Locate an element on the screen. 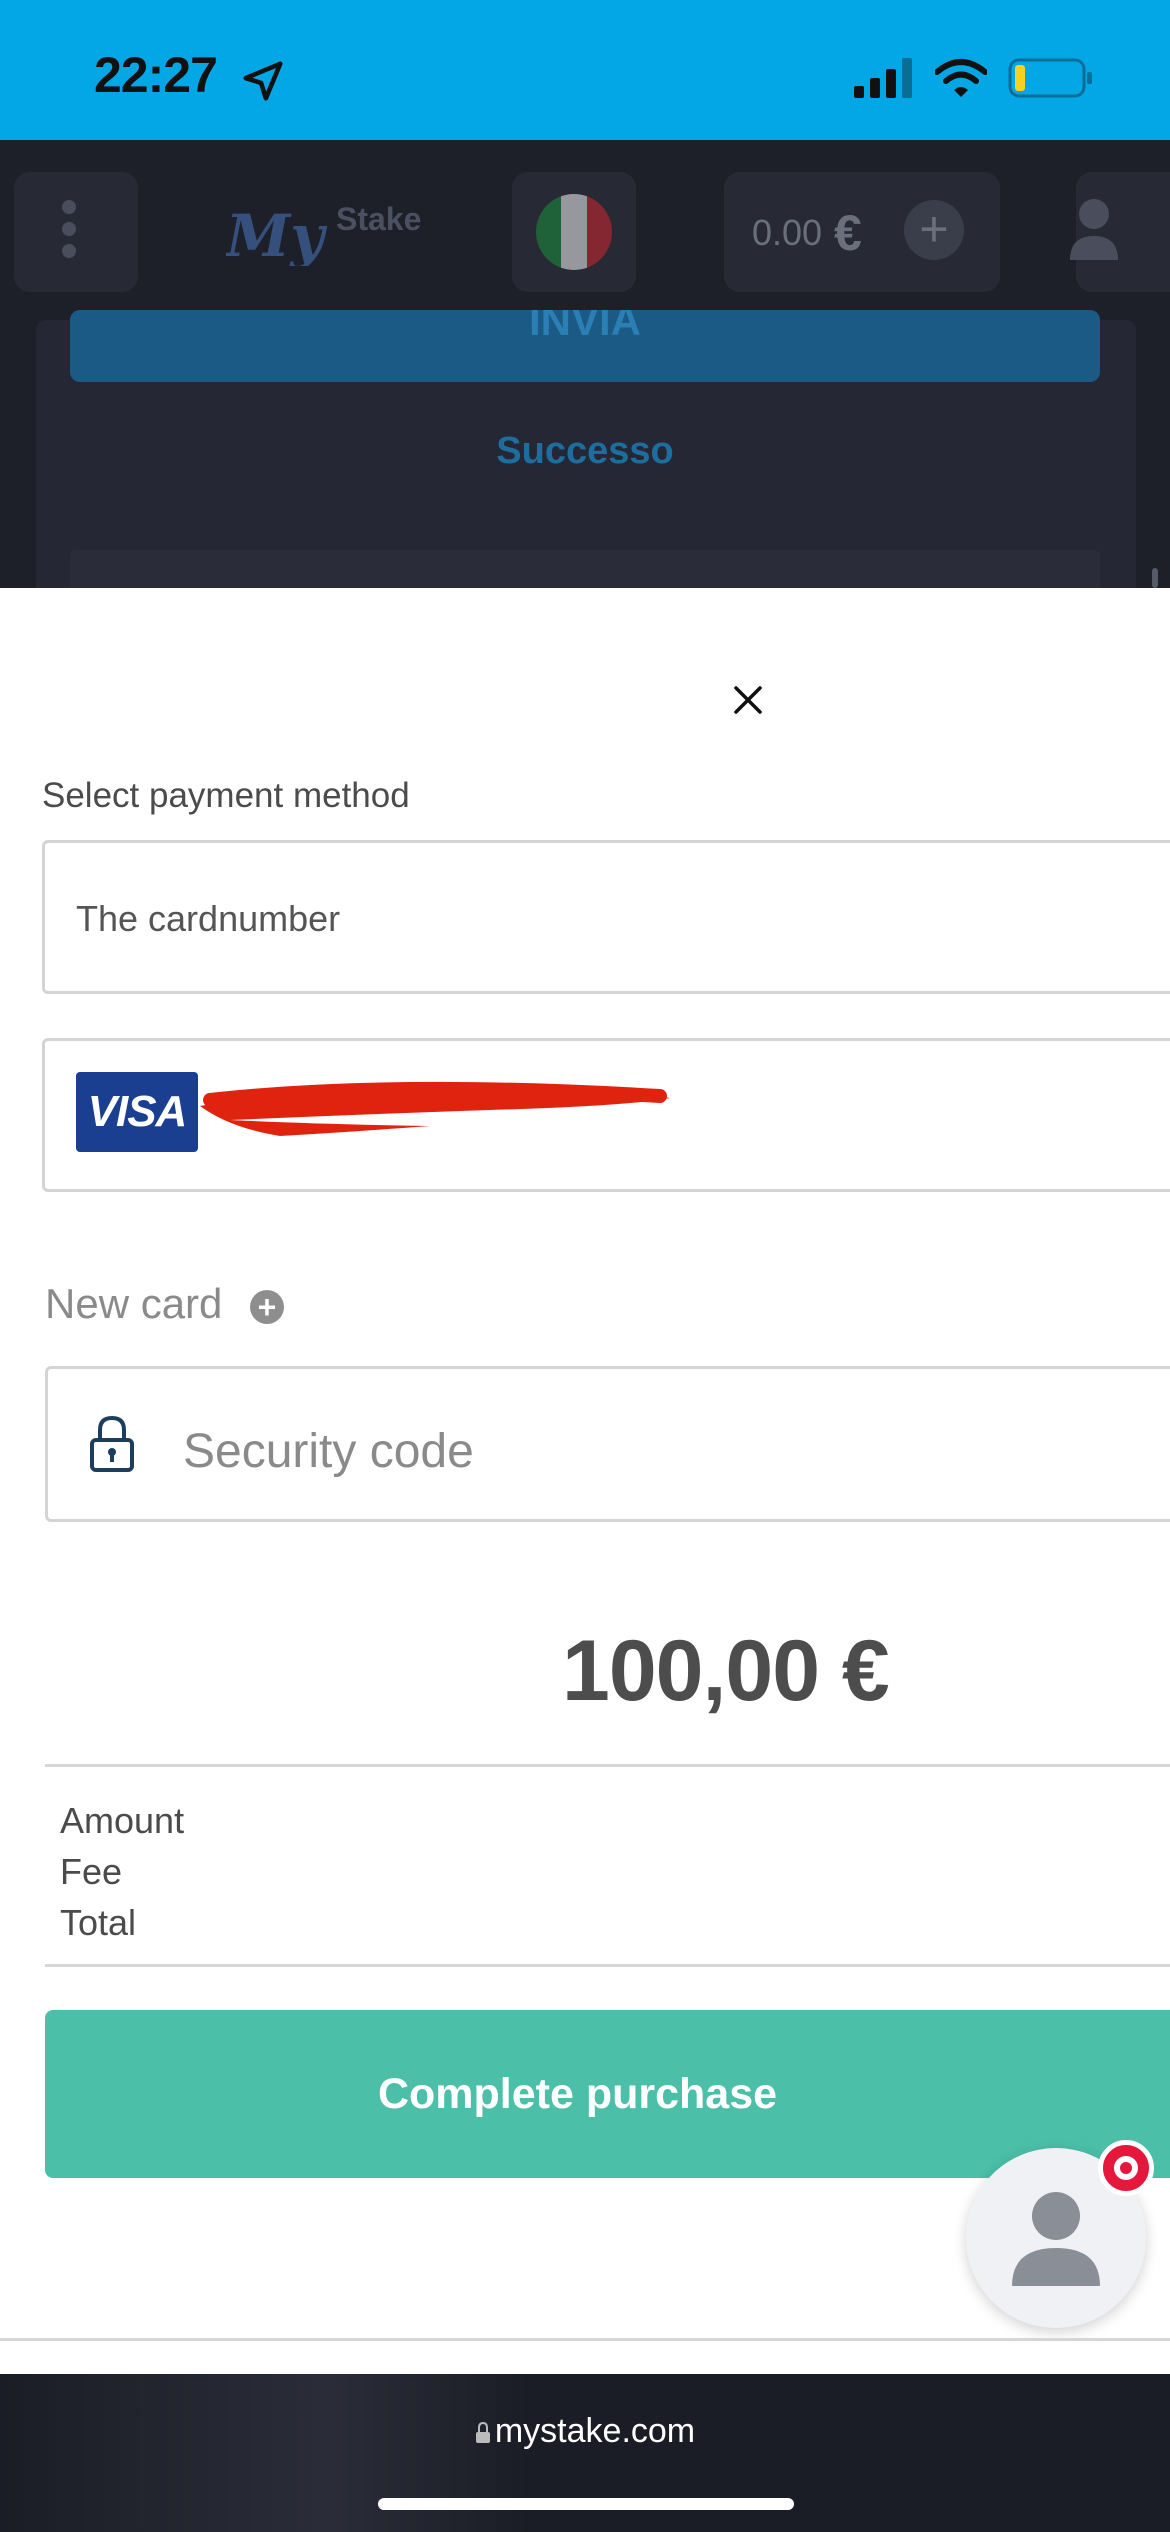 The width and height of the screenshot is (1170, 2532). total-amount: 100,00 € is located at coordinates (726, 1671).